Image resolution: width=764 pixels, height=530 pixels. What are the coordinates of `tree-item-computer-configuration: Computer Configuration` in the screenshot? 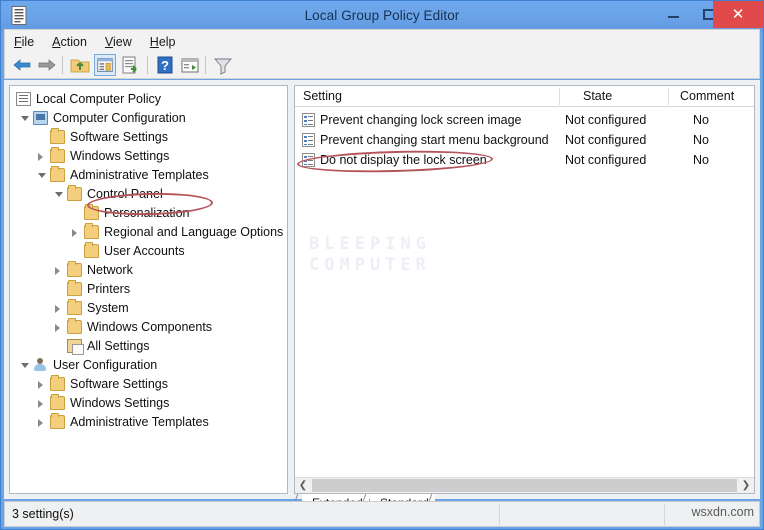 It's located at (148, 118).